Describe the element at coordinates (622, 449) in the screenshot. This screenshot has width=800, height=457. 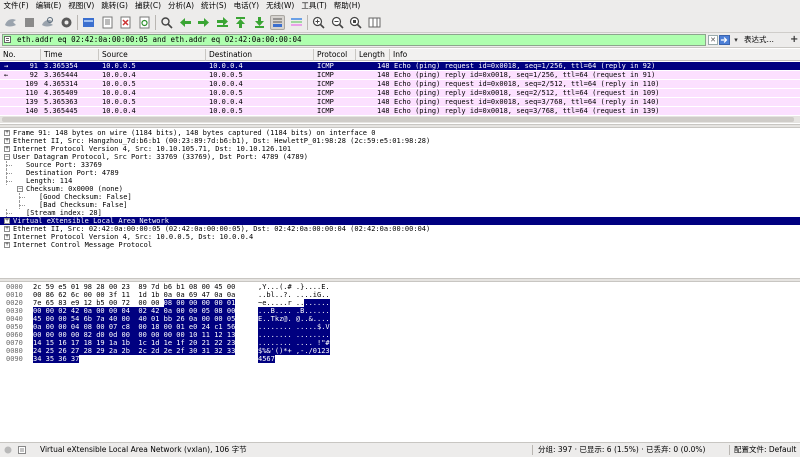
I see `status-packet-counts: 分组: 397 · 已显示: 6 (1.5%) · 已丢弃: 0 (0.0%)` at that location.